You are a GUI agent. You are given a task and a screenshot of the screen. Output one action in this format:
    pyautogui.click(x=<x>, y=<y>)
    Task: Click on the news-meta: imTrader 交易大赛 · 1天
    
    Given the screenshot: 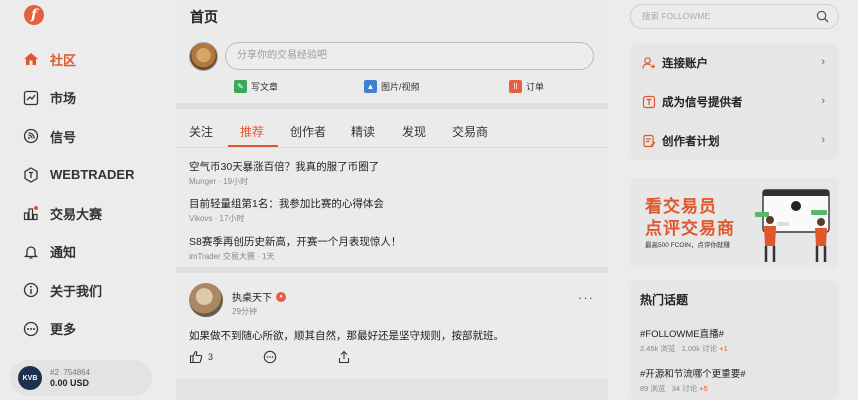 What is the action you would take?
    pyautogui.click(x=232, y=256)
    